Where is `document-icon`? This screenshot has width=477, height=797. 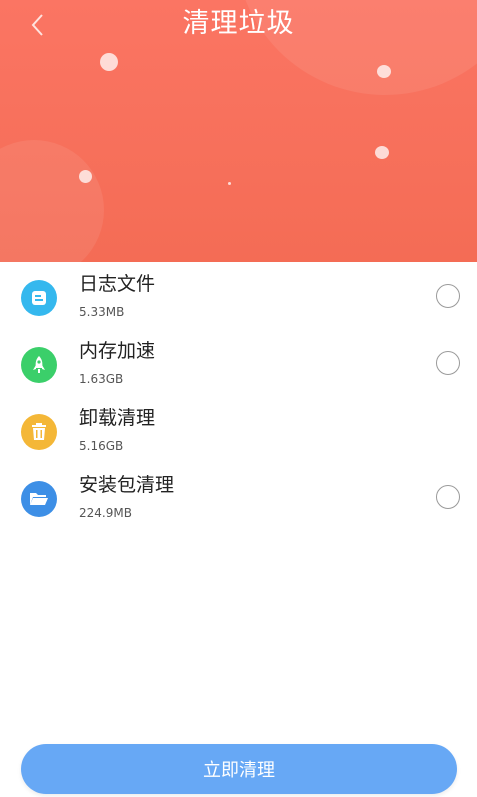
document-icon is located at coordinates (39, 298).